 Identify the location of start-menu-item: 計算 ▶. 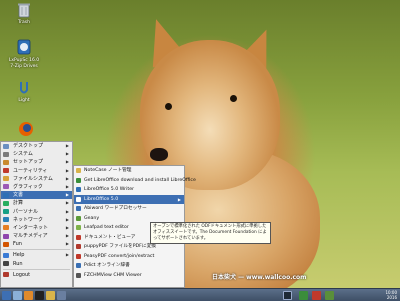
(36, 203).